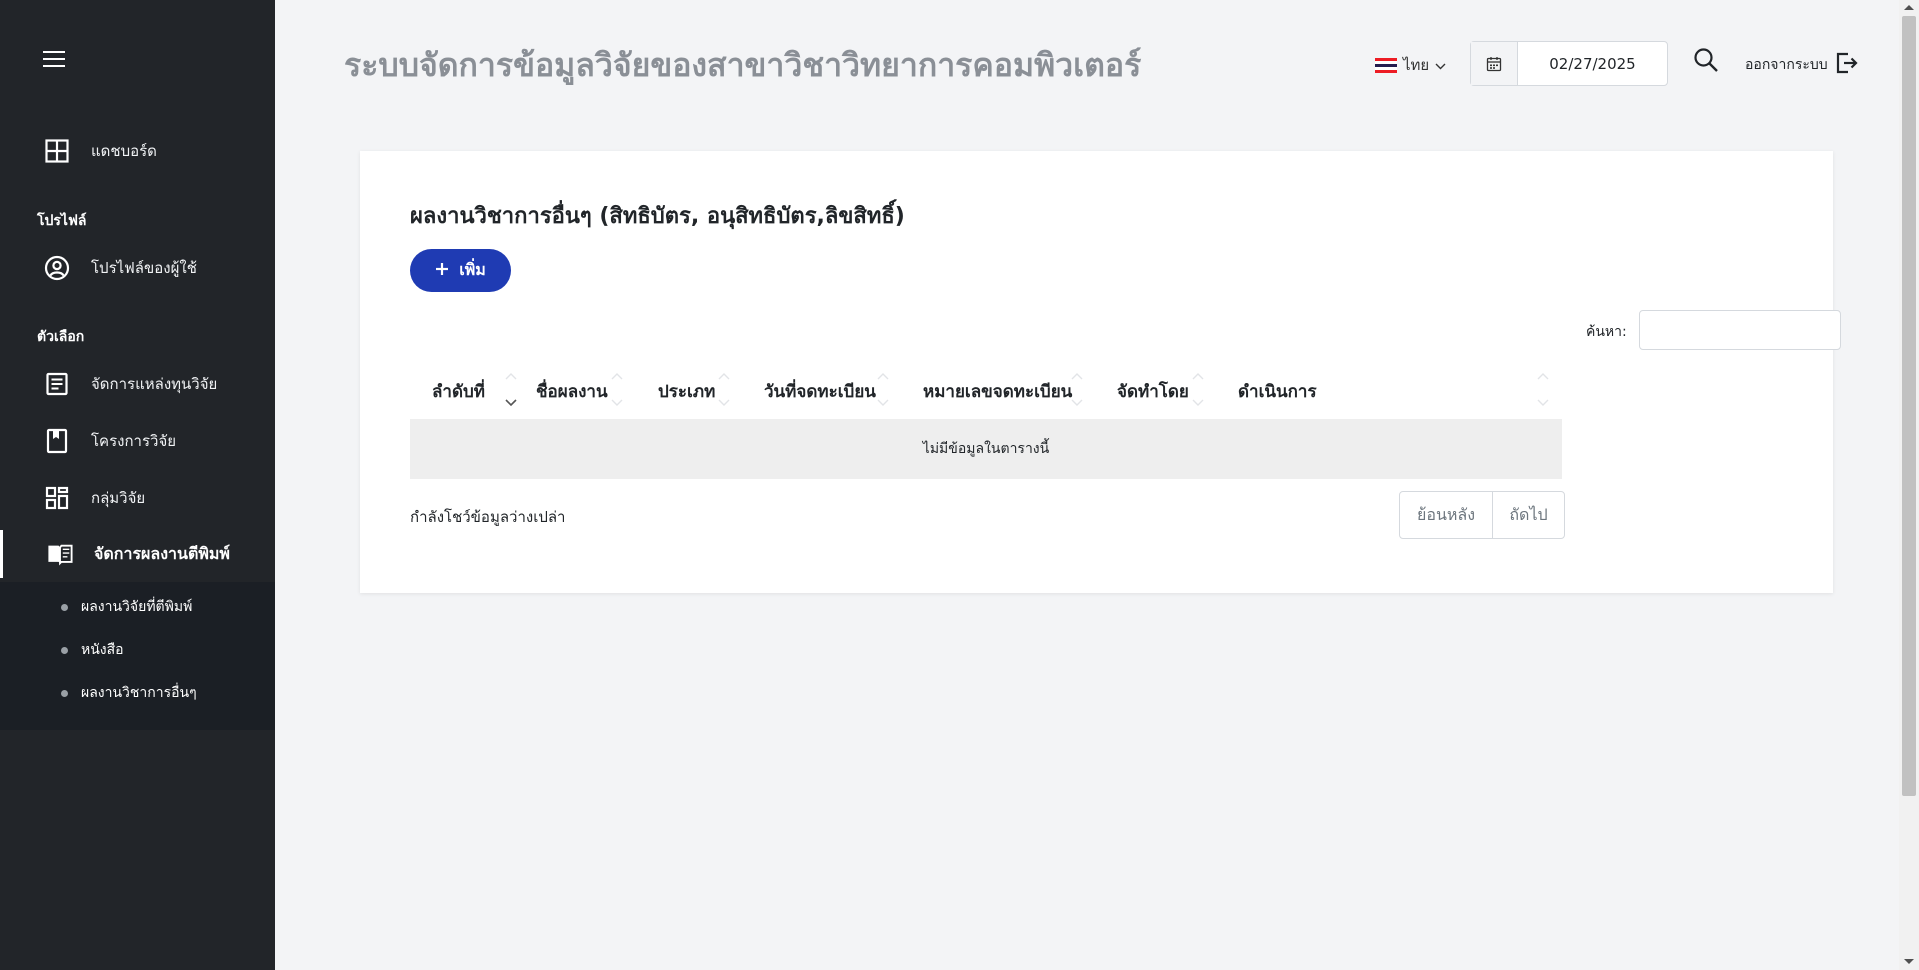  I want to click on pagination: ย้อนหลัง ถัดไป, so click(1482, 515).